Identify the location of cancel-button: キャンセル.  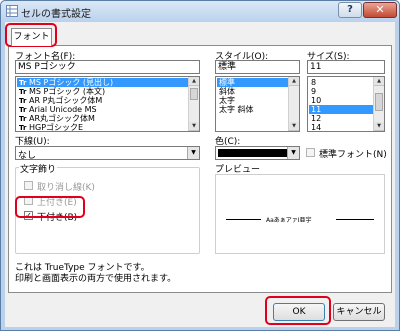
(359, 312).